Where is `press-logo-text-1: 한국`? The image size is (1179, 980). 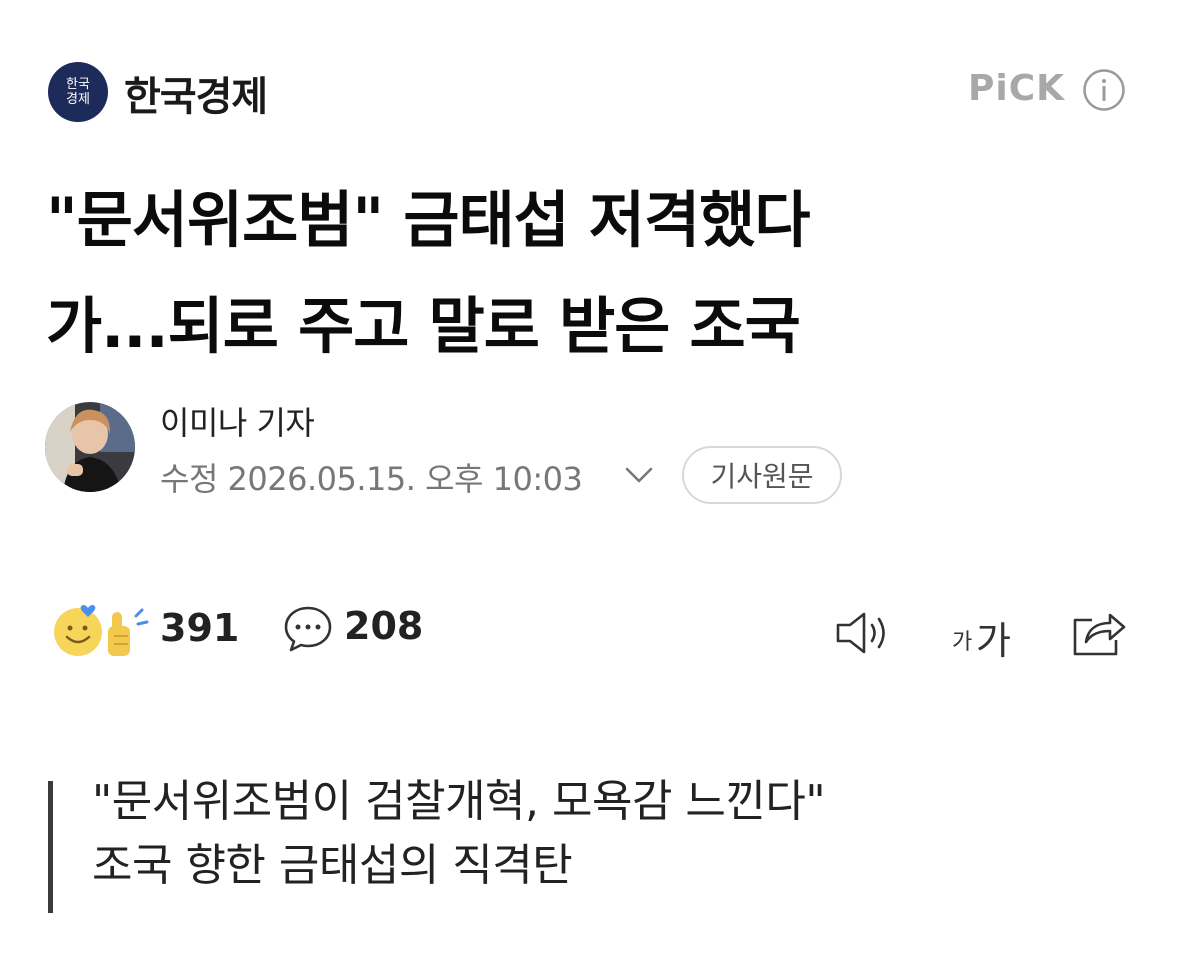 press-logo-text-1: 한국 is located at coordinates (78, 84).